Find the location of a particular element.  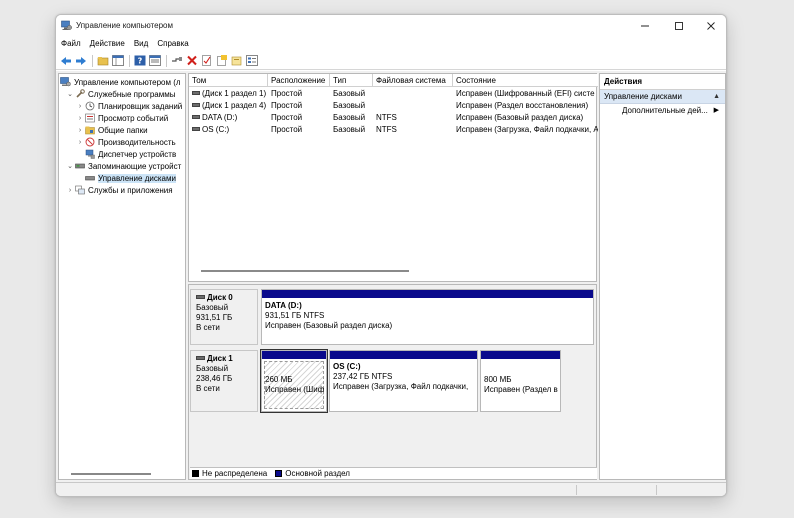

partition-status: Исправен (Базовый раздел диска) is located at coordinates (329, 325).